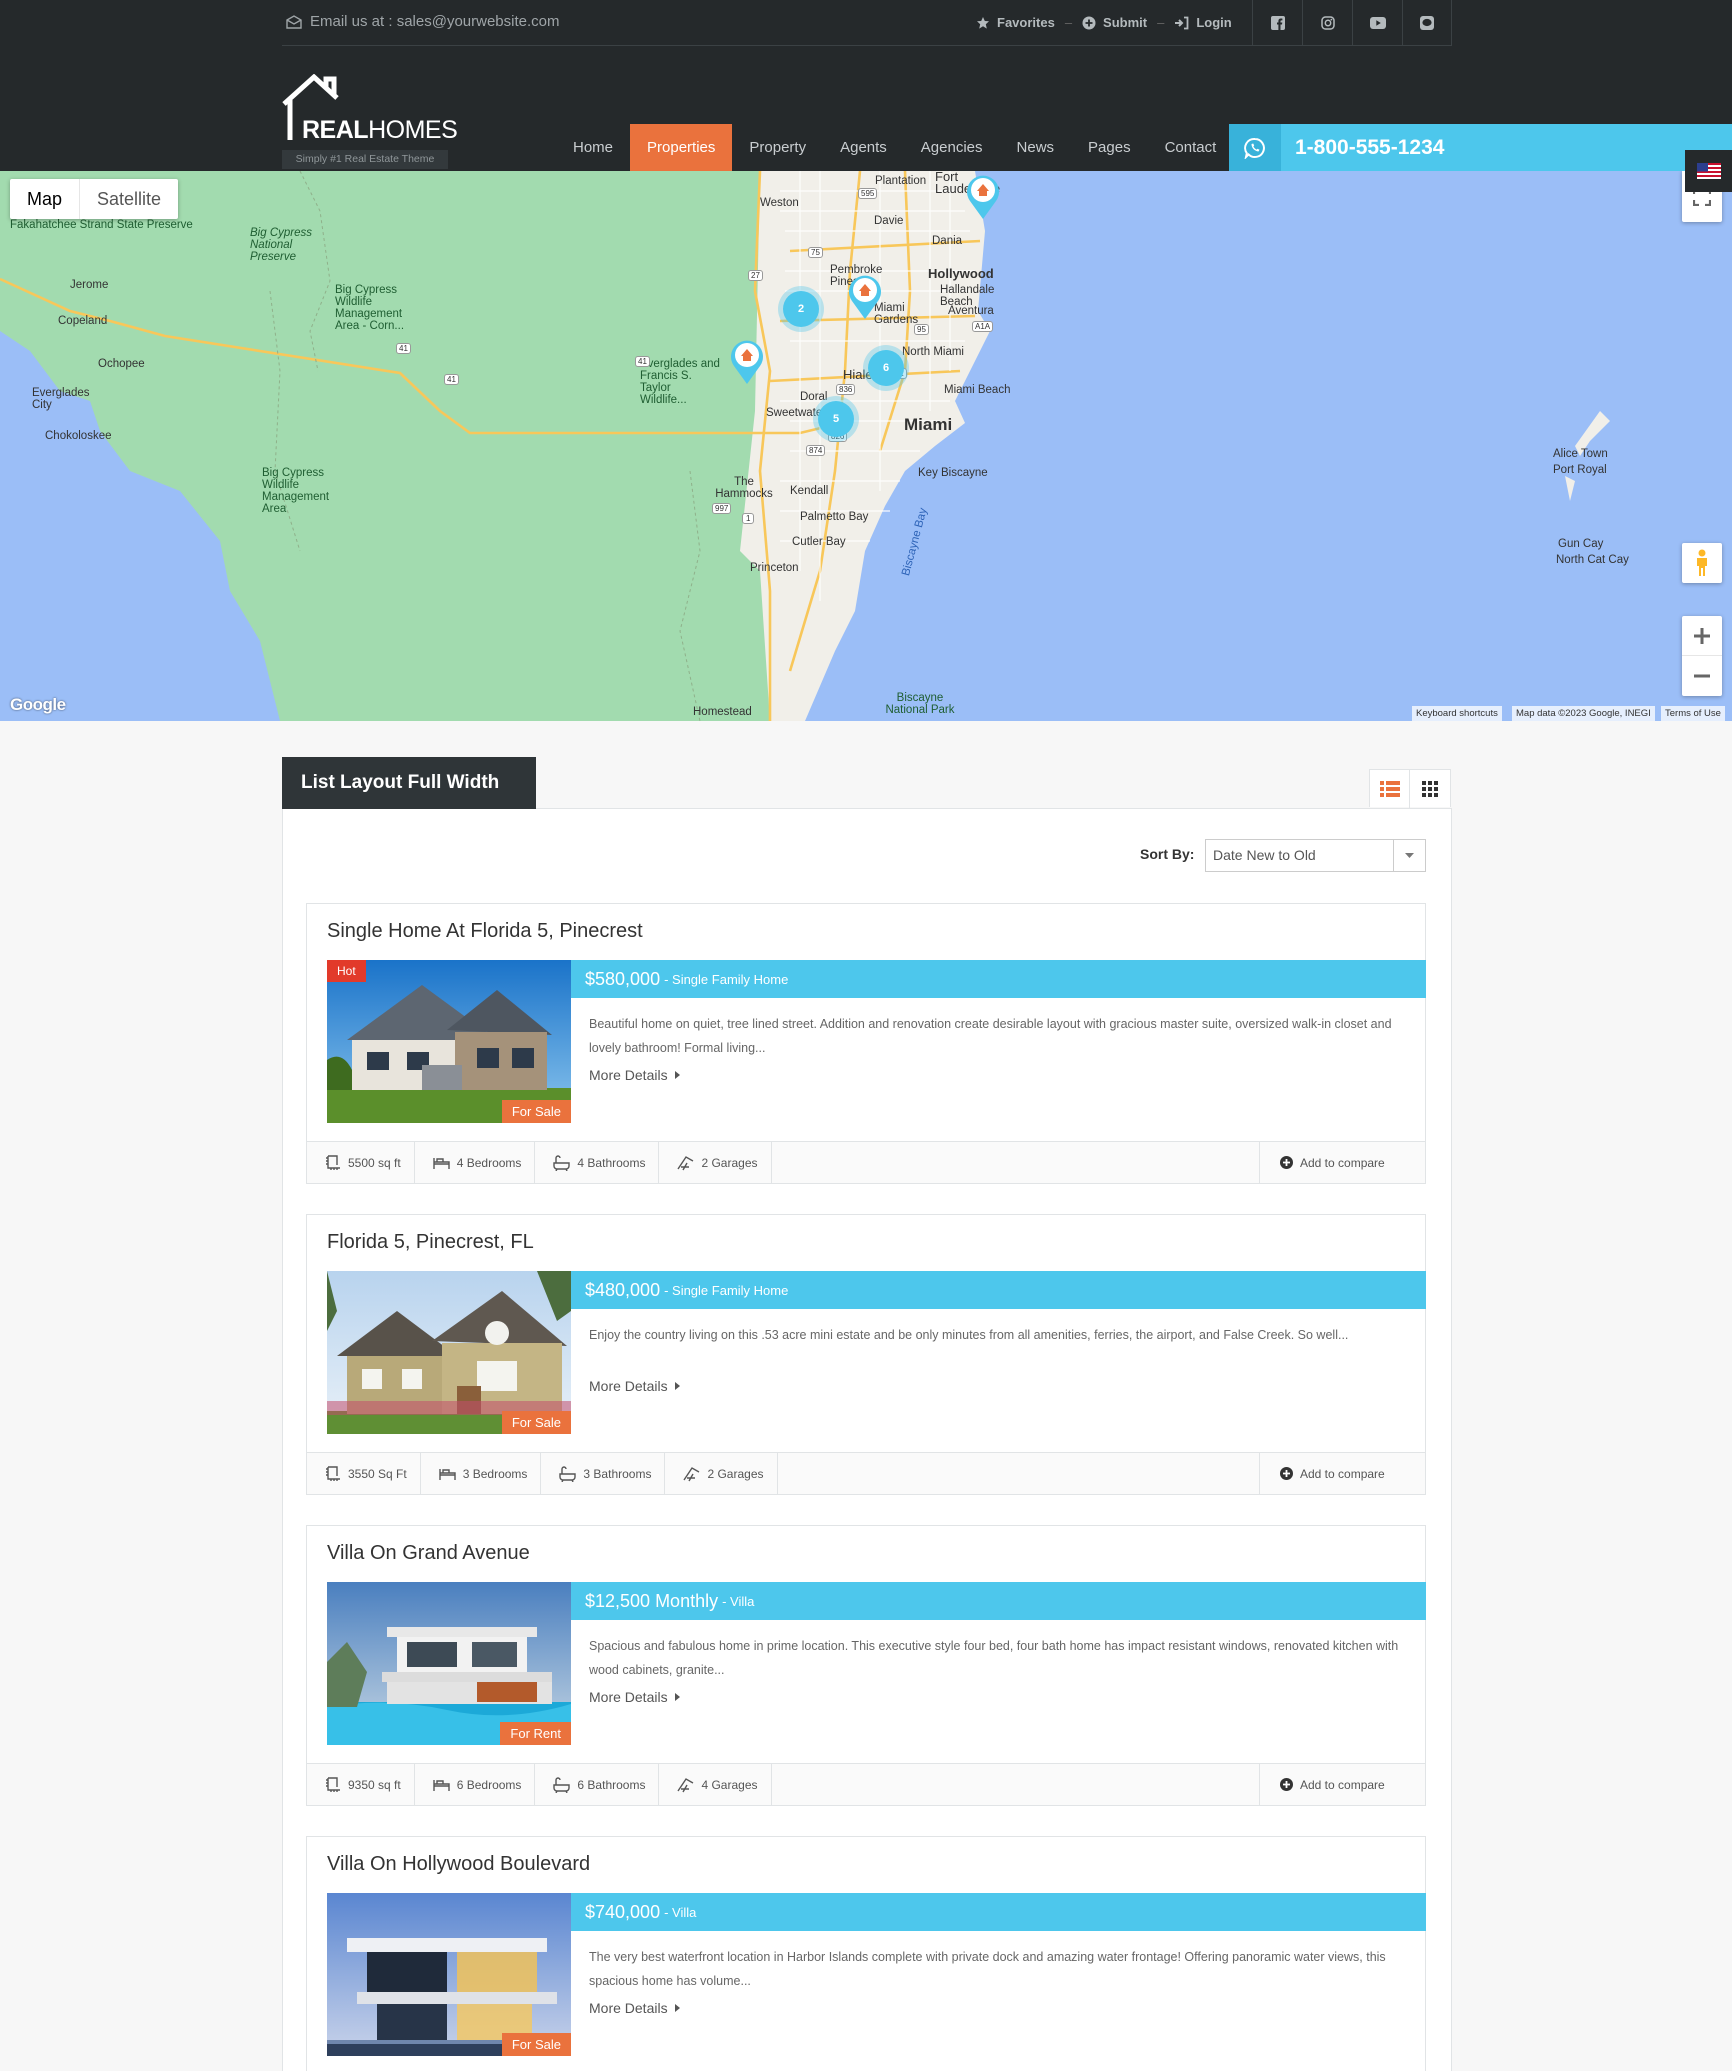 This screenshot has width=1732, height=2071. What do you see at coordinates (889, 221) in the screenshot?
I see `map-label: Davie` at bounding box center [889, 221].